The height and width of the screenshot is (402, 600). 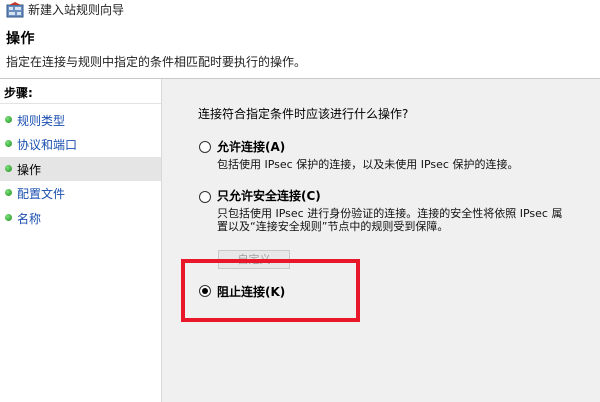 I want to click on action-question: 连接符合指定条件时应该进行什么操作?, so click(x=303, y=114).